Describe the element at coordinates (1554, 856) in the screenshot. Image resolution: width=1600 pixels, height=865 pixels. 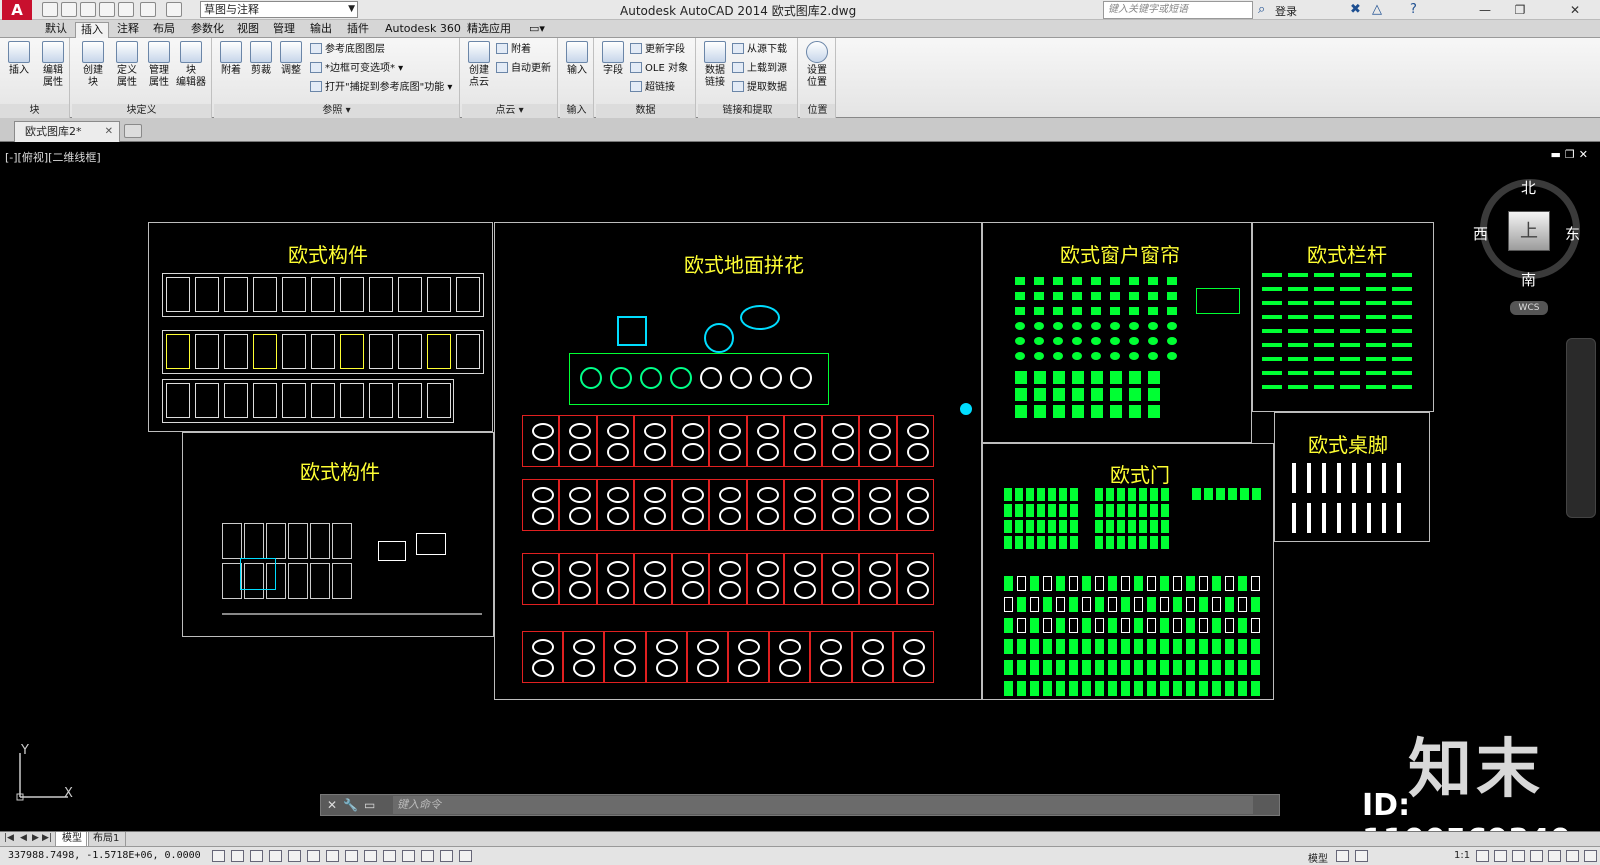
I see `lock-icon` at that location.